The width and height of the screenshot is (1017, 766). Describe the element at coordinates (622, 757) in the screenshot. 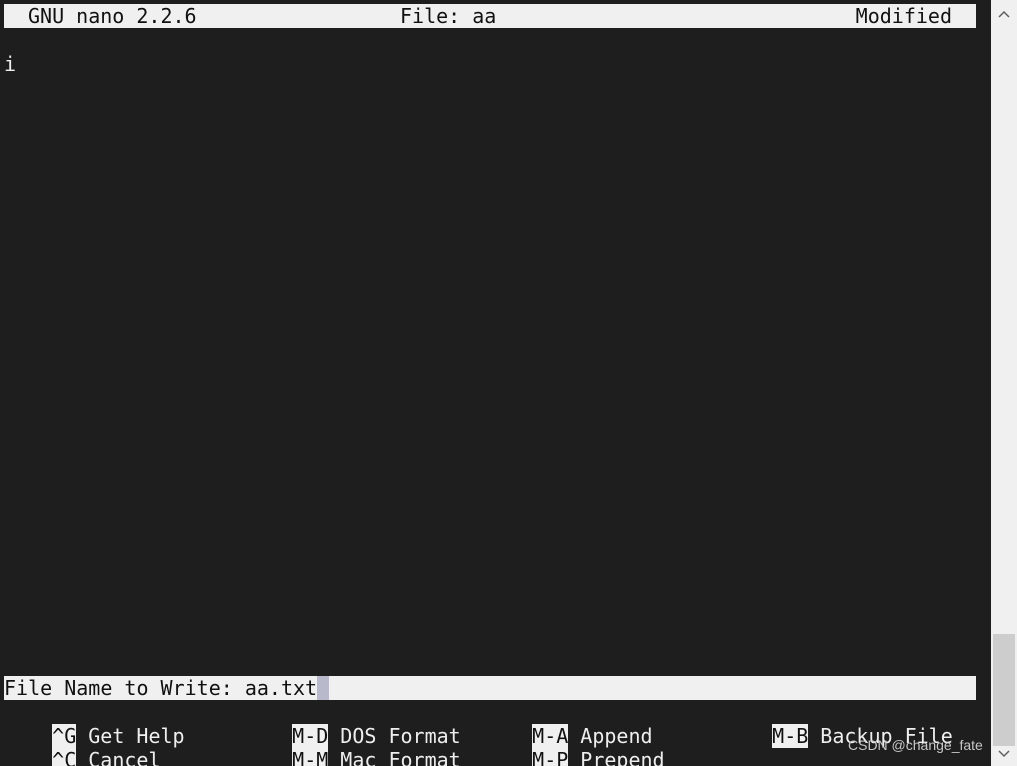

I see `shortcut-label: Prepend` at that location.